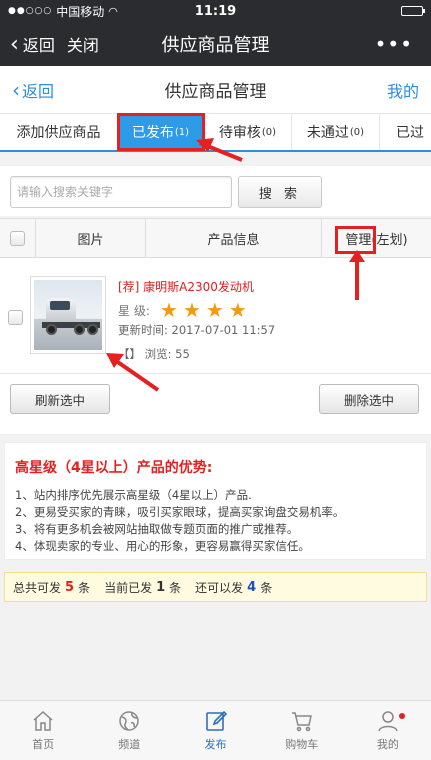 This screenshot has width=431, height=760. What do you see at coordinates (388, 721) in the screenshot?
I see `user-icon` at bounding box center [388, 721].